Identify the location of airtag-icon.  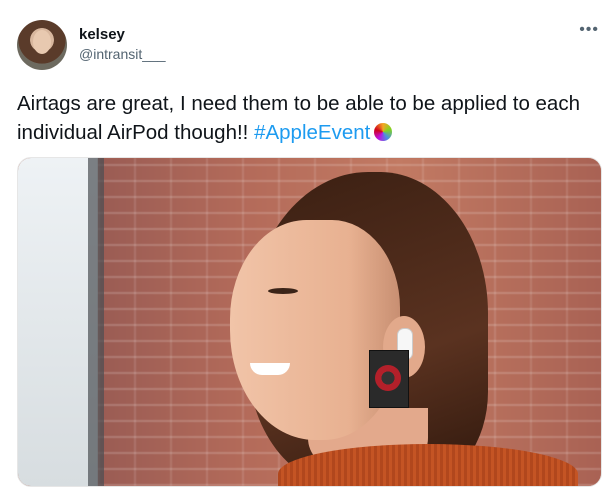
(389, 379).